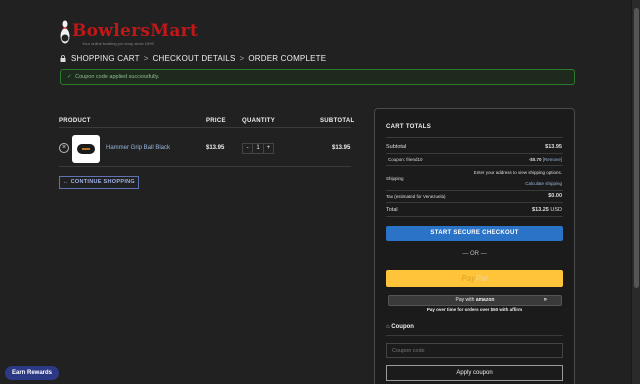 This screenshot has width=640, height=384. What do you see at coordinates (416, 196) in the screenshot?
I see `tax-label: Tax (estimated for Venezuela)` at bounding box center [416, 196].